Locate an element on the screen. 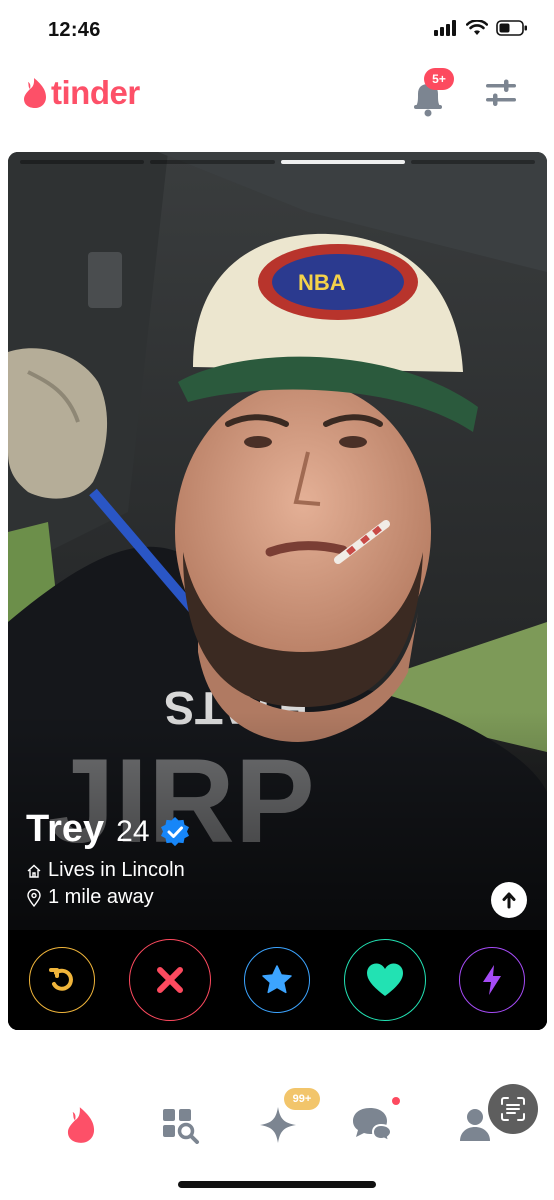 Image resolution: width=554 pixels, height=1200 pixels. tinder-logo: tinder is located at coordinates (81, 93).